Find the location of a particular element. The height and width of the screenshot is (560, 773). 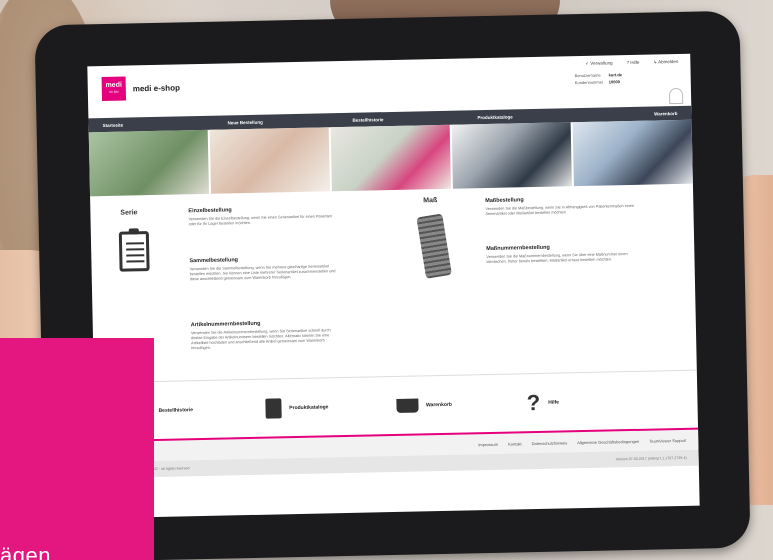

link-verwaltung: ✓ Verwaltung is located at coordinates (598, 63).